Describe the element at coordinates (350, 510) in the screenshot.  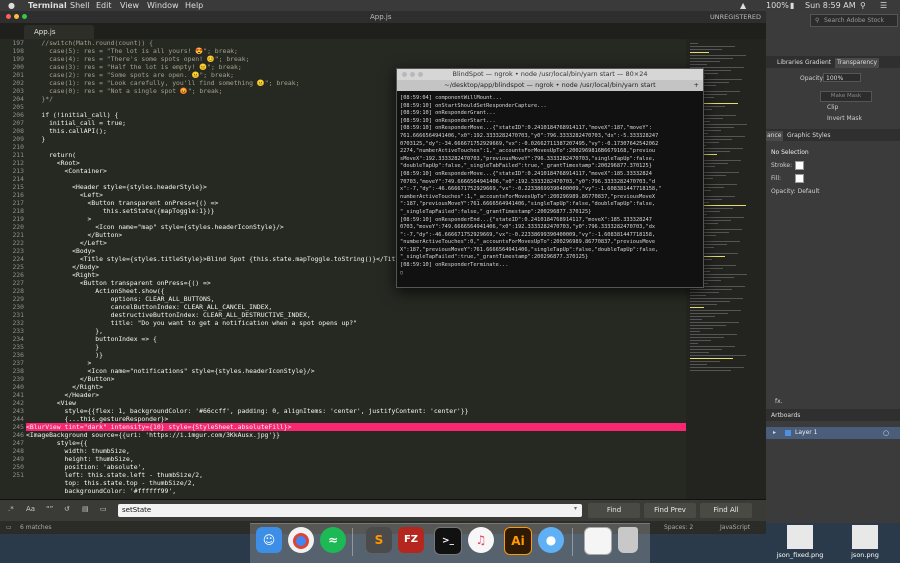
I see `find-input: setState` at that location.